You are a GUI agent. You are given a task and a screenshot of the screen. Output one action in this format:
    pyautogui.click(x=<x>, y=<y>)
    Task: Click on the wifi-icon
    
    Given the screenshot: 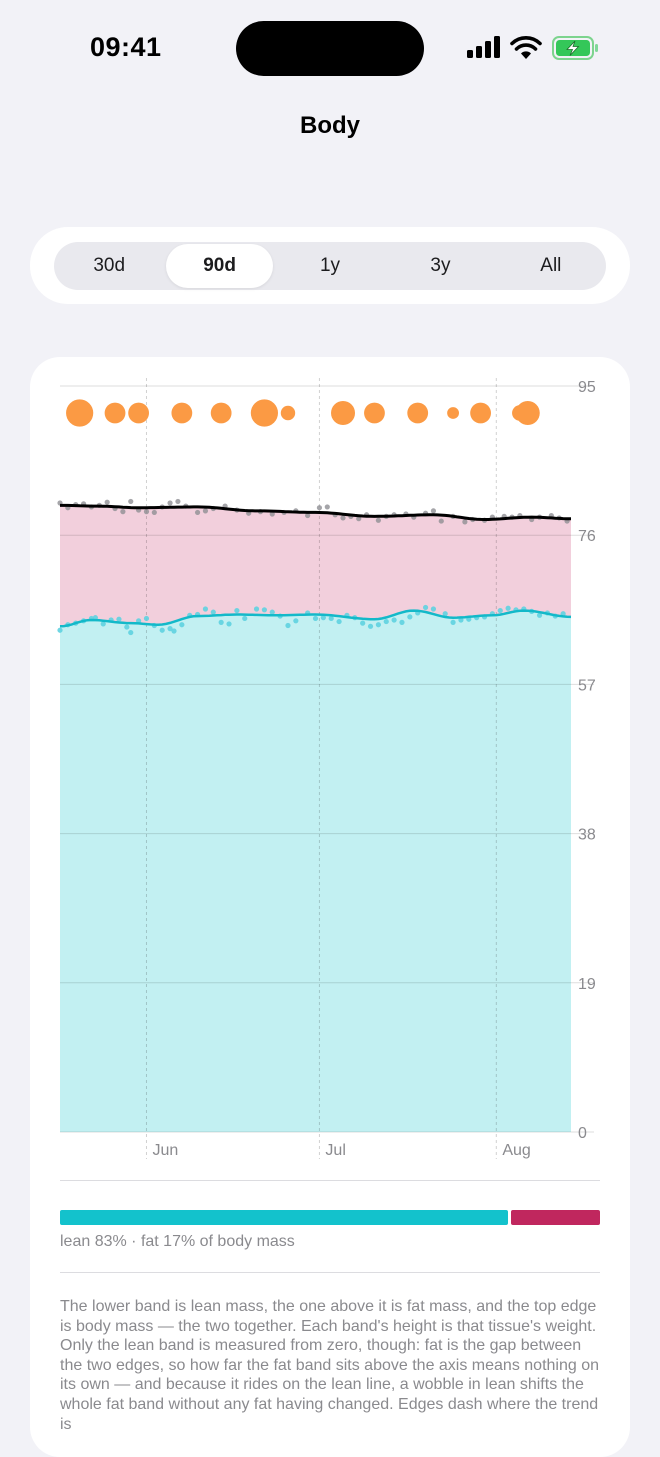 What is the action you would take?
    pyautogui.click(x=526, y=47)
    